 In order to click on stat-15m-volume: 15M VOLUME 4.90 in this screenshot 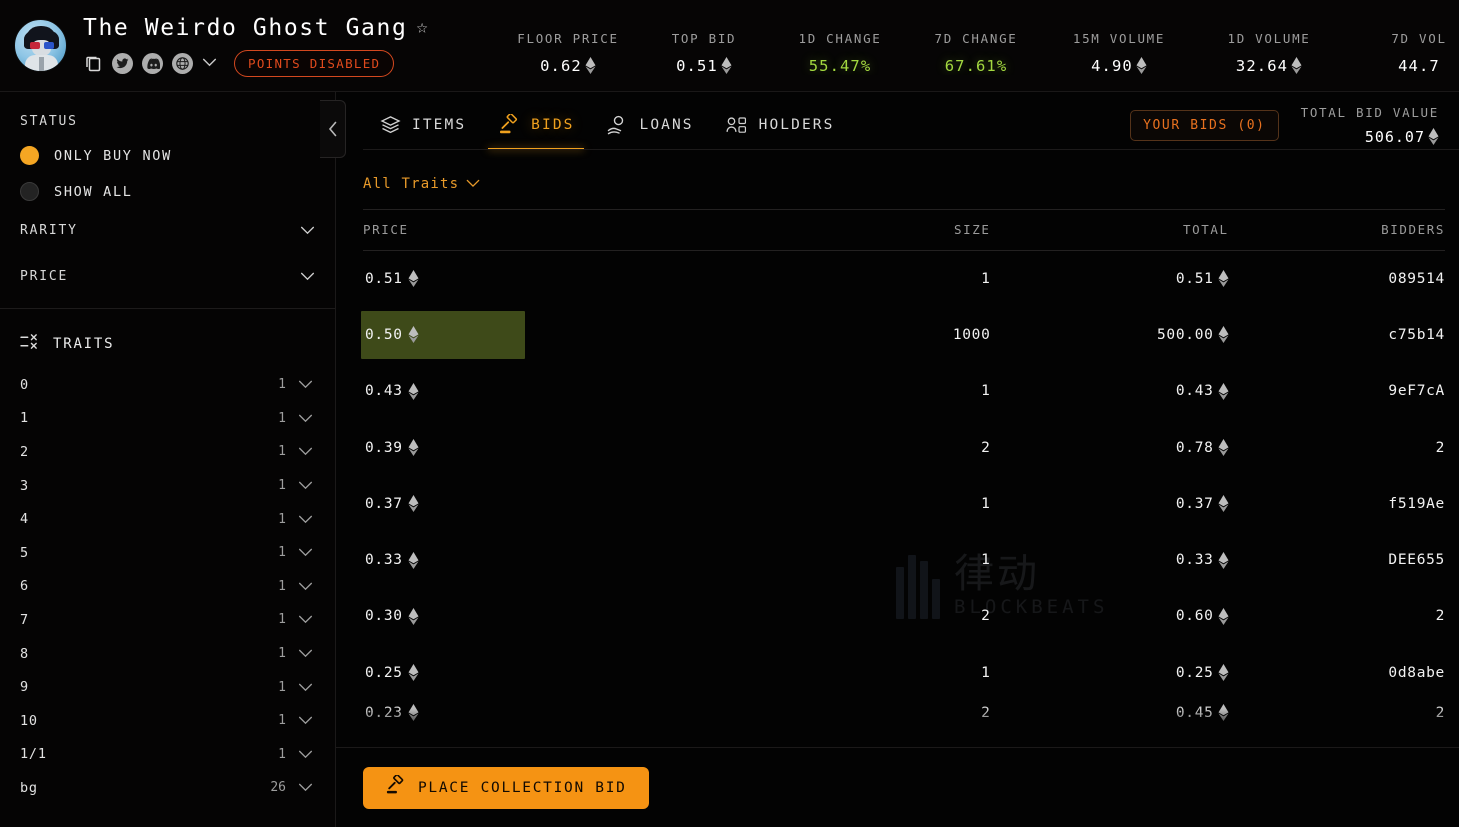, I will do `click(1119, 53)`.